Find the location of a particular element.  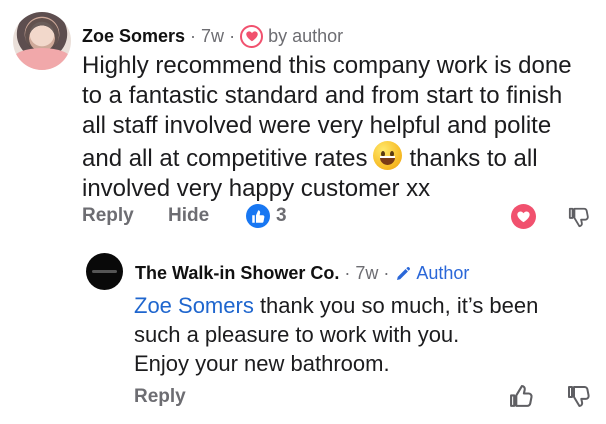

reply-line-with-mention: Zoe Somers thank you so much, it’s been is located at coordinates (369, 305).